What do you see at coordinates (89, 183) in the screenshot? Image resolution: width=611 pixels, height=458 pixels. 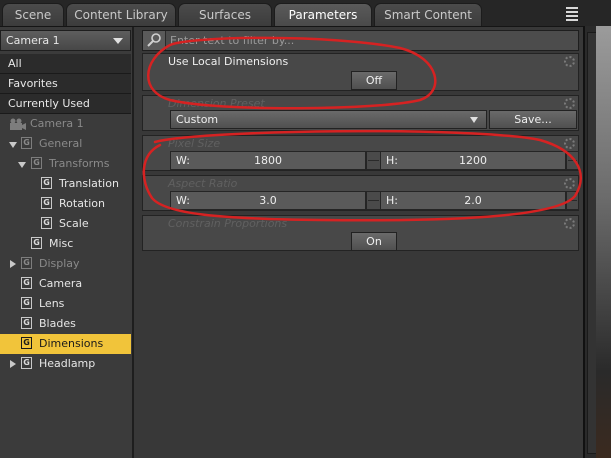 I see `tree-item-label: Translation` at bounding box center [89, 183].